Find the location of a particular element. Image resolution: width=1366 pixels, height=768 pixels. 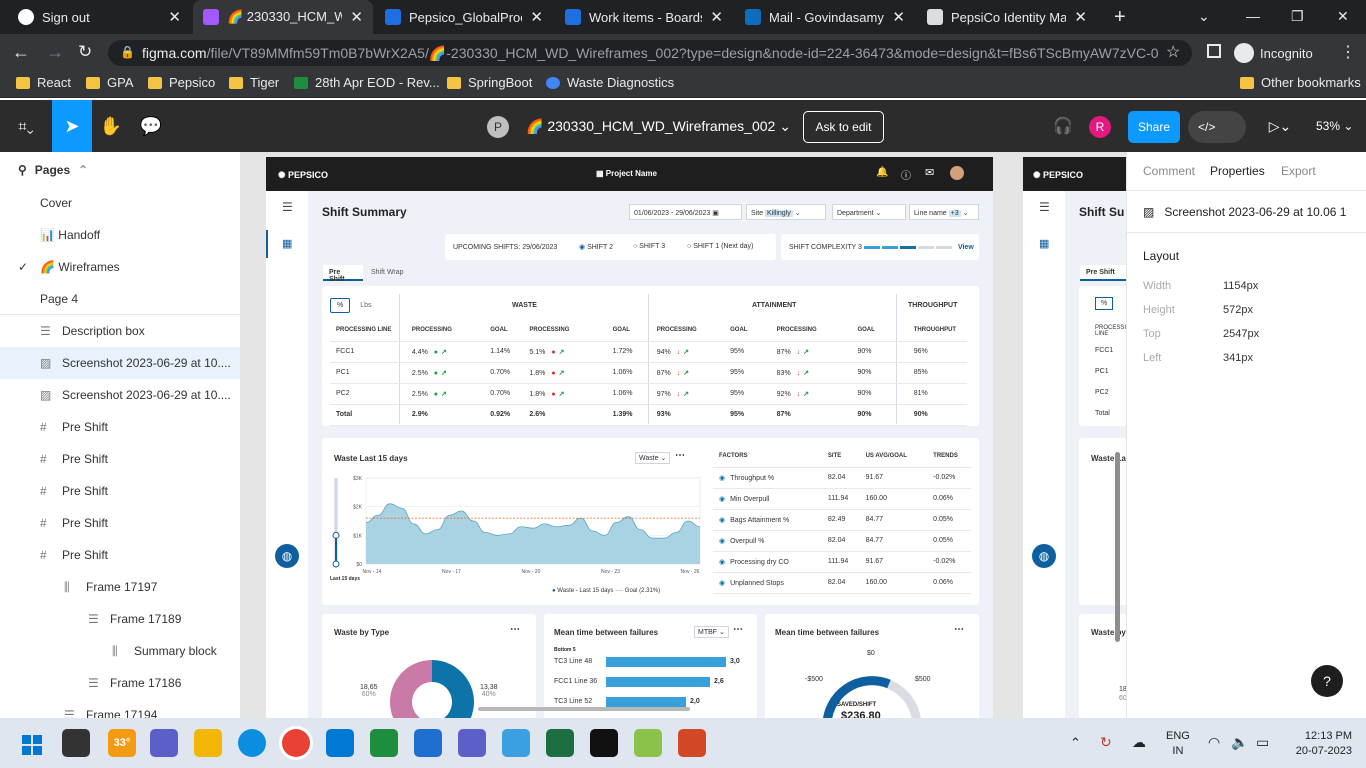

shift-3-radio: ○ SHIFT 3 is located at coordinates (649, 246).